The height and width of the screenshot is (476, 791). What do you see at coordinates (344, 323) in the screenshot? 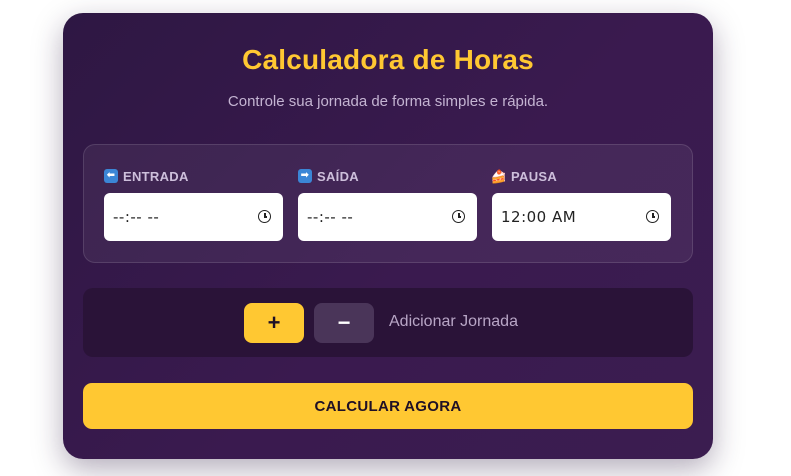
I see `remove-jornada-button: −` at bounding box center [344, 323].